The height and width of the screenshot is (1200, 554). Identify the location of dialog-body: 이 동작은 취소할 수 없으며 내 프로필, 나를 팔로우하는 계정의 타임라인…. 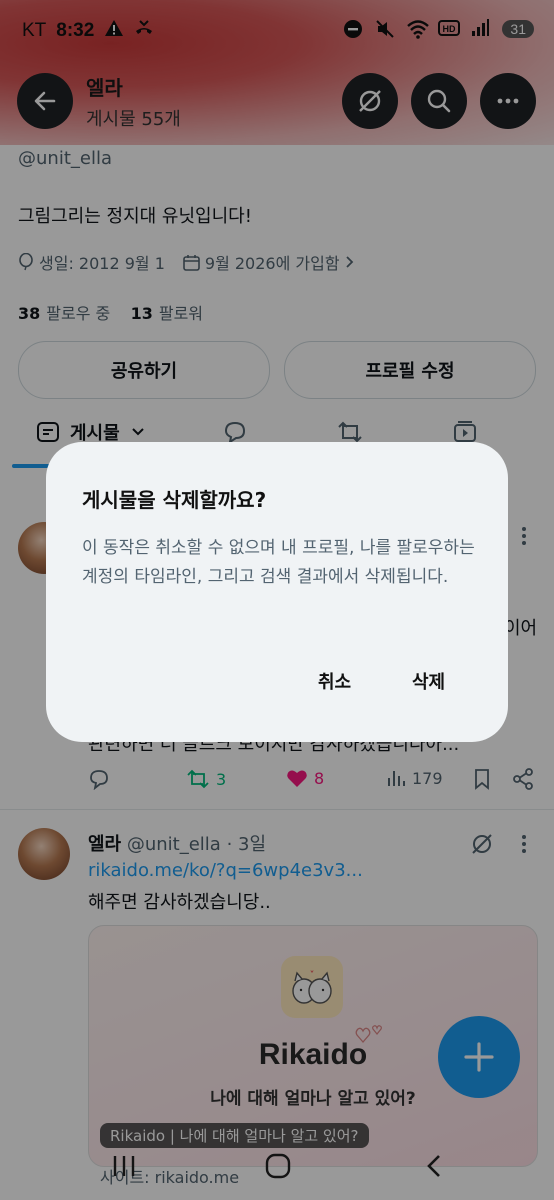
(278, 562).